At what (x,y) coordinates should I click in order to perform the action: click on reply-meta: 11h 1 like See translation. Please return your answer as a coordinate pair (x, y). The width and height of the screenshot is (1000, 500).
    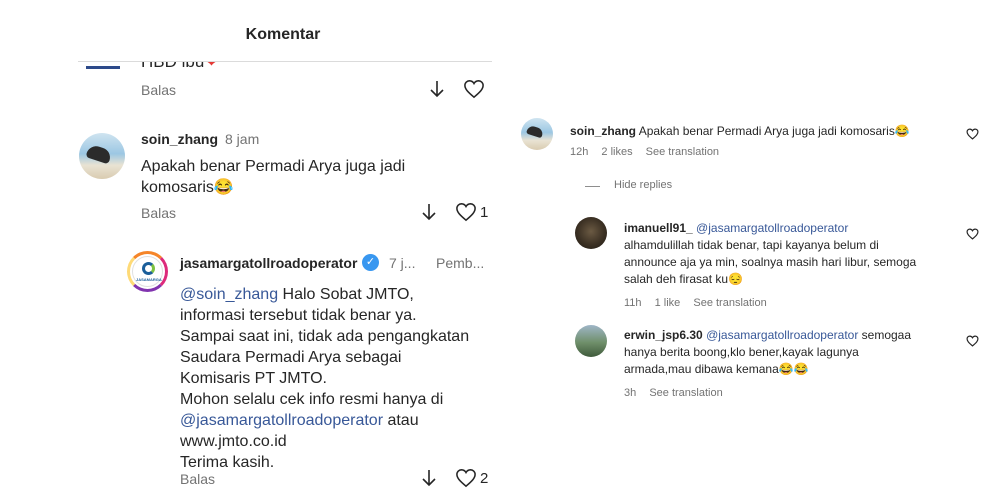
    Looking at the image, I should click on (700, 303).